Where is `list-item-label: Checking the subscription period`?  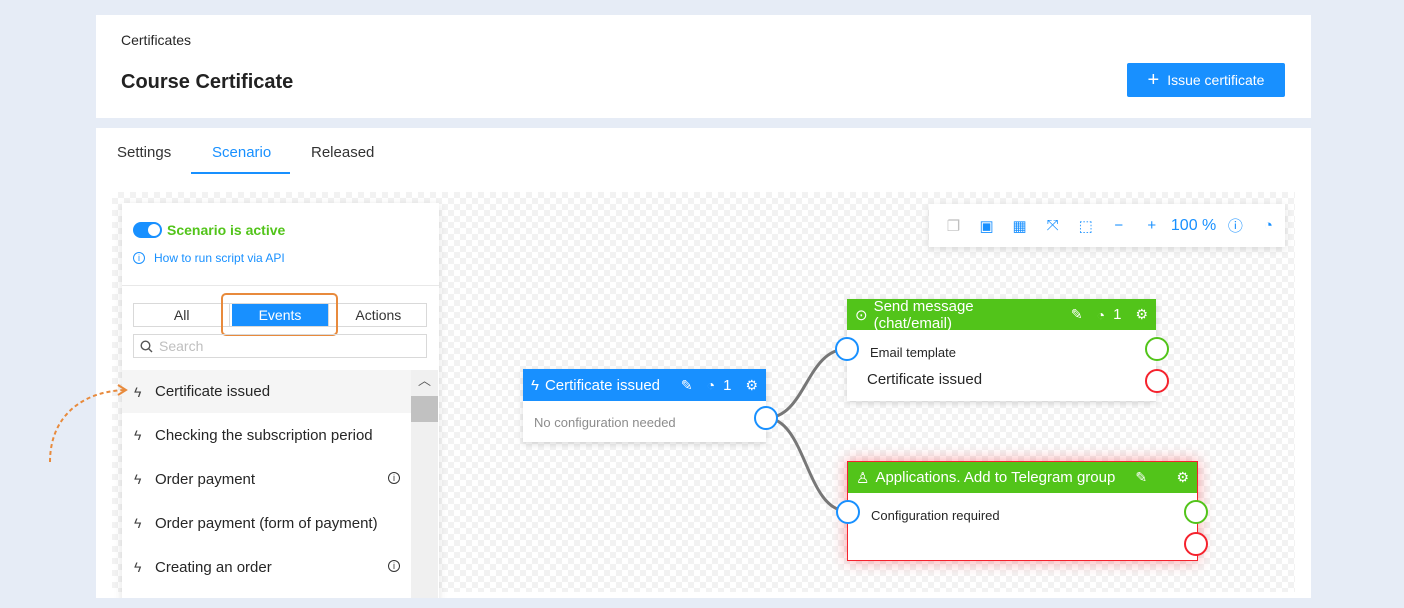
list-item-label: Checking the subscription period is located at coordinates (264, 435).